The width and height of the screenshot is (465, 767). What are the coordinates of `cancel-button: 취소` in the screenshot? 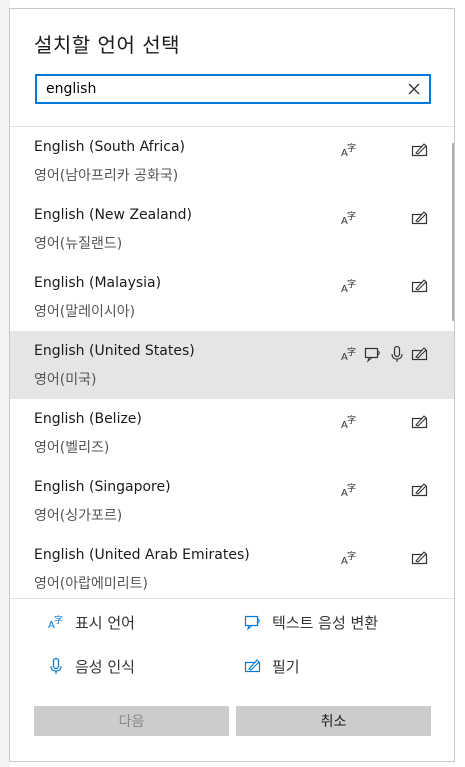 It's located at (333, 721).